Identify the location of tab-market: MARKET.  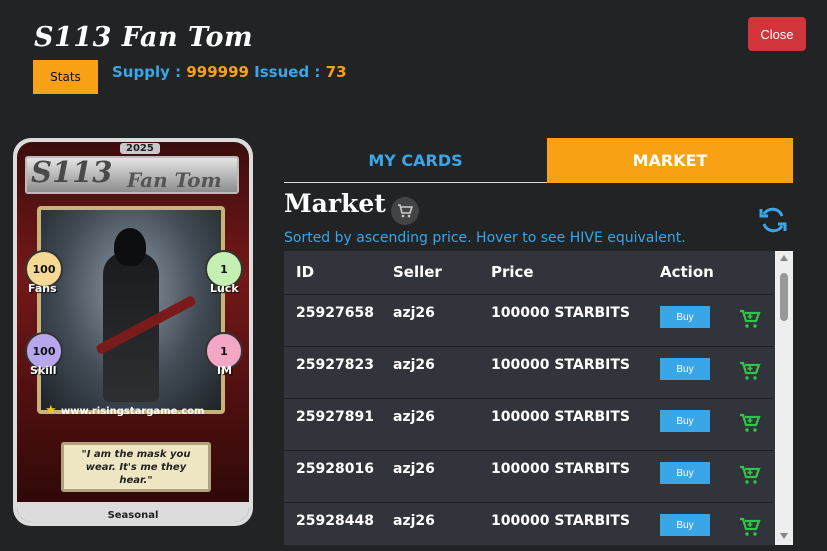
(670, 160).